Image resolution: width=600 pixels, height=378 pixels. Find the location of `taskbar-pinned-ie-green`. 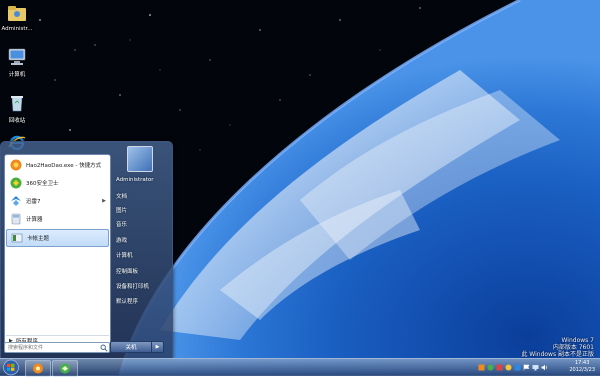

taskbar-pinned-ie-green is located at coordinates (65, 368).